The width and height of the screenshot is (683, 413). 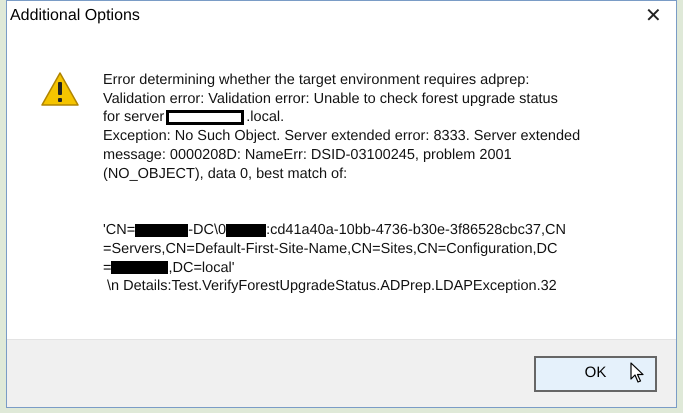 What do you see at coordinates (330, 99) in the screenshot?
I see `message-text: Validation error: Validation error: Unable to check forest upgrade status` at bounding box center [330, 99].